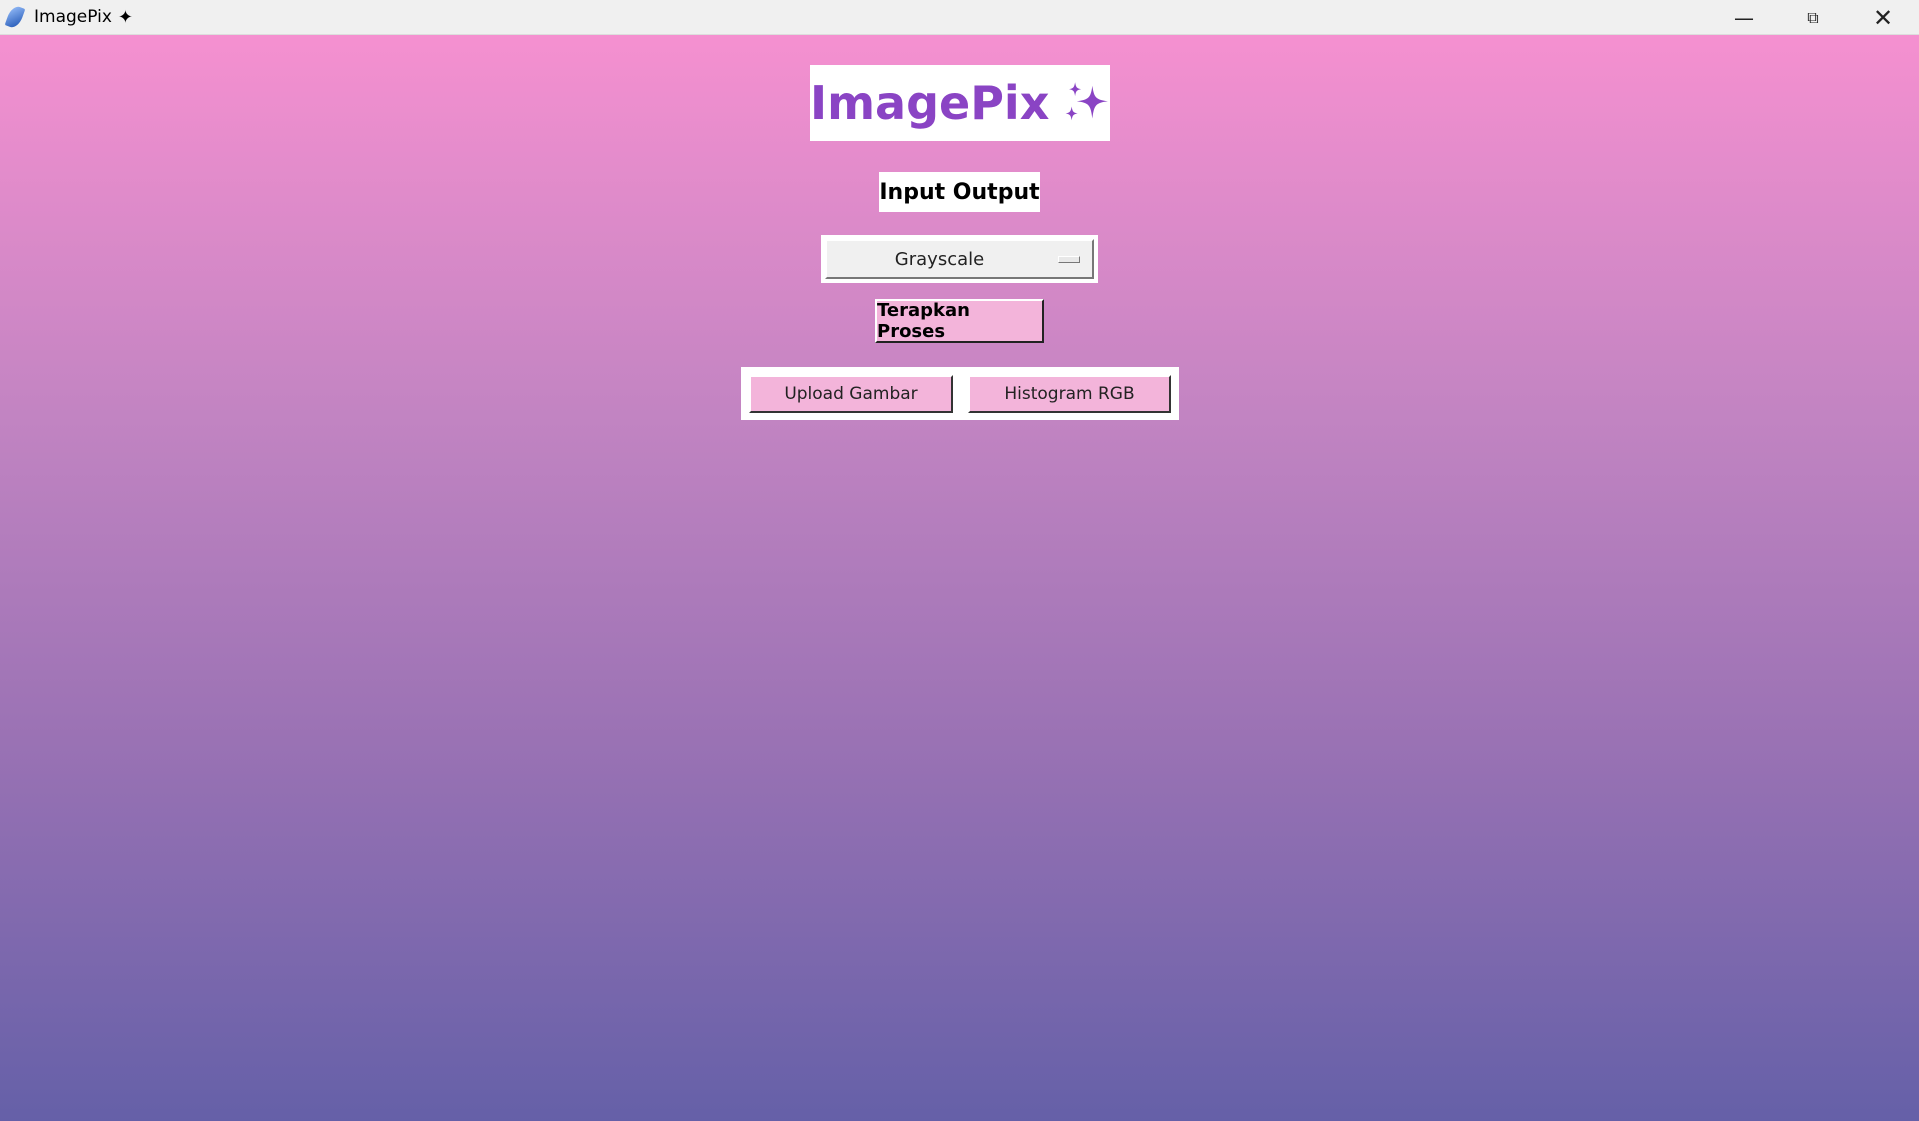  What do you see at coordinates (930, 103) in the screenshot?
I see `logo-text: ImagePix` at bounding box center [930, 103].